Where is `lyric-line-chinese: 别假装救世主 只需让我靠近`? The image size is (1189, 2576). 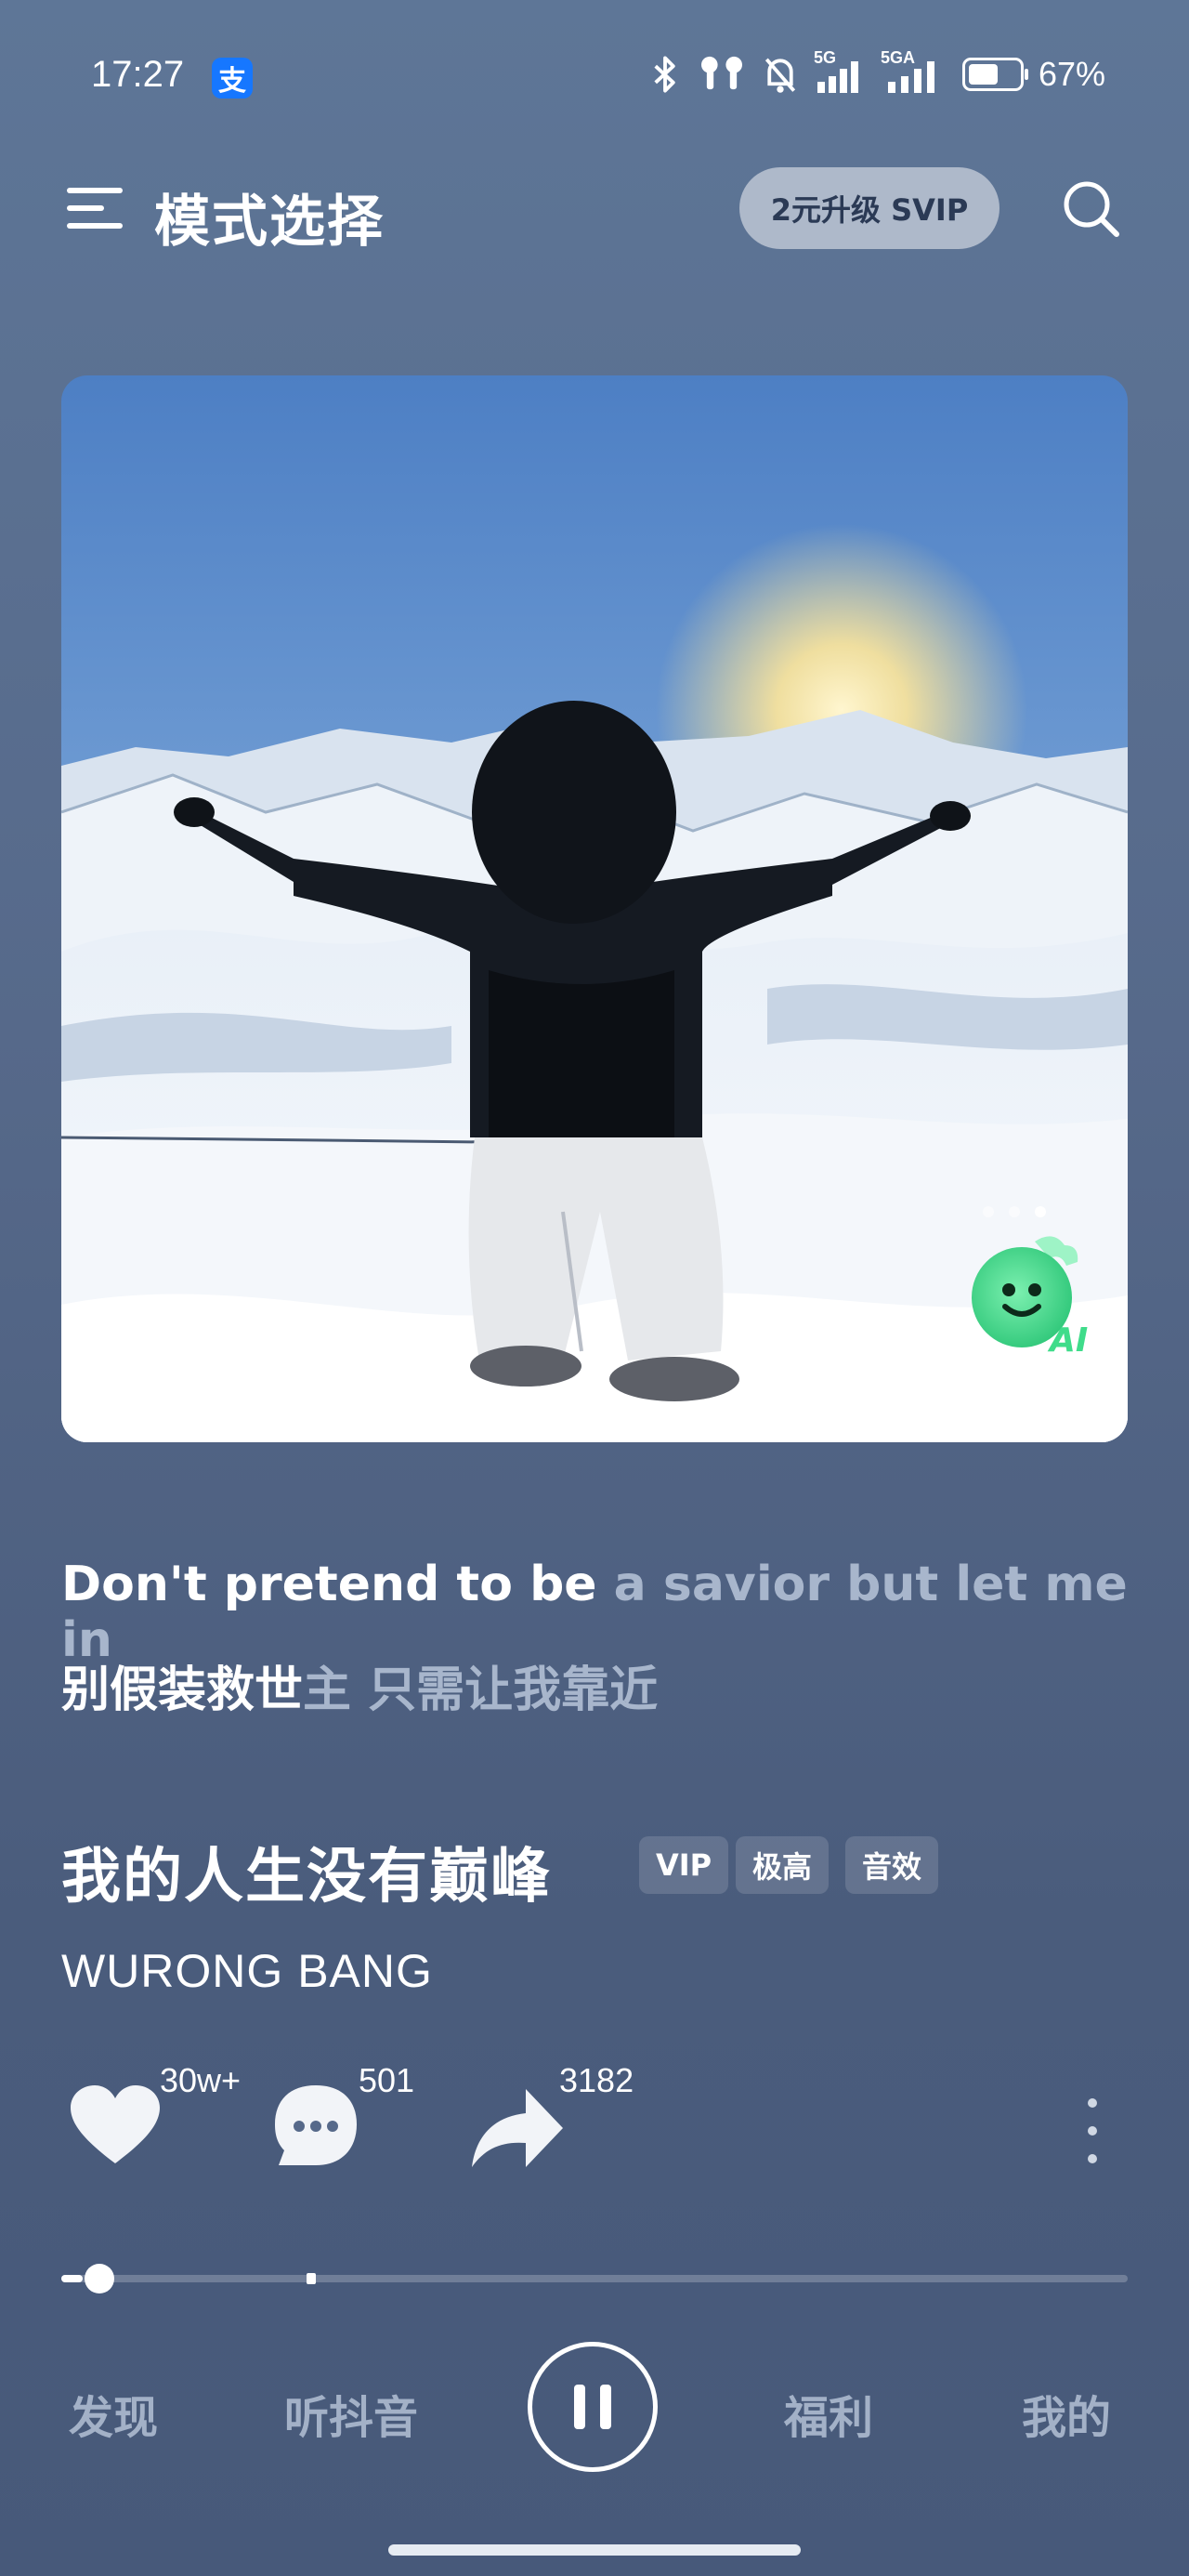
lyric-line-chinese: 别假装救世主 只需让我靠近 is located at coordinates (359, 1685).